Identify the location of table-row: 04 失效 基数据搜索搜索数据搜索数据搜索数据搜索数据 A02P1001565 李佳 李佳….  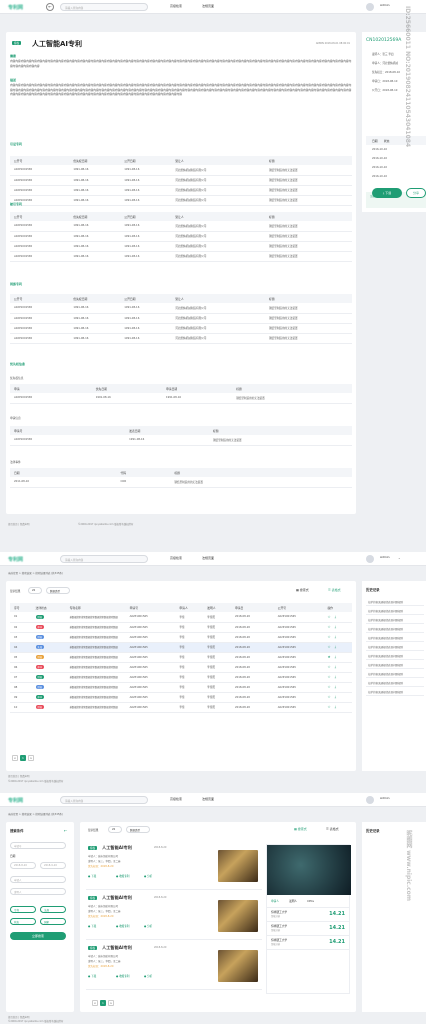
(181, 647).